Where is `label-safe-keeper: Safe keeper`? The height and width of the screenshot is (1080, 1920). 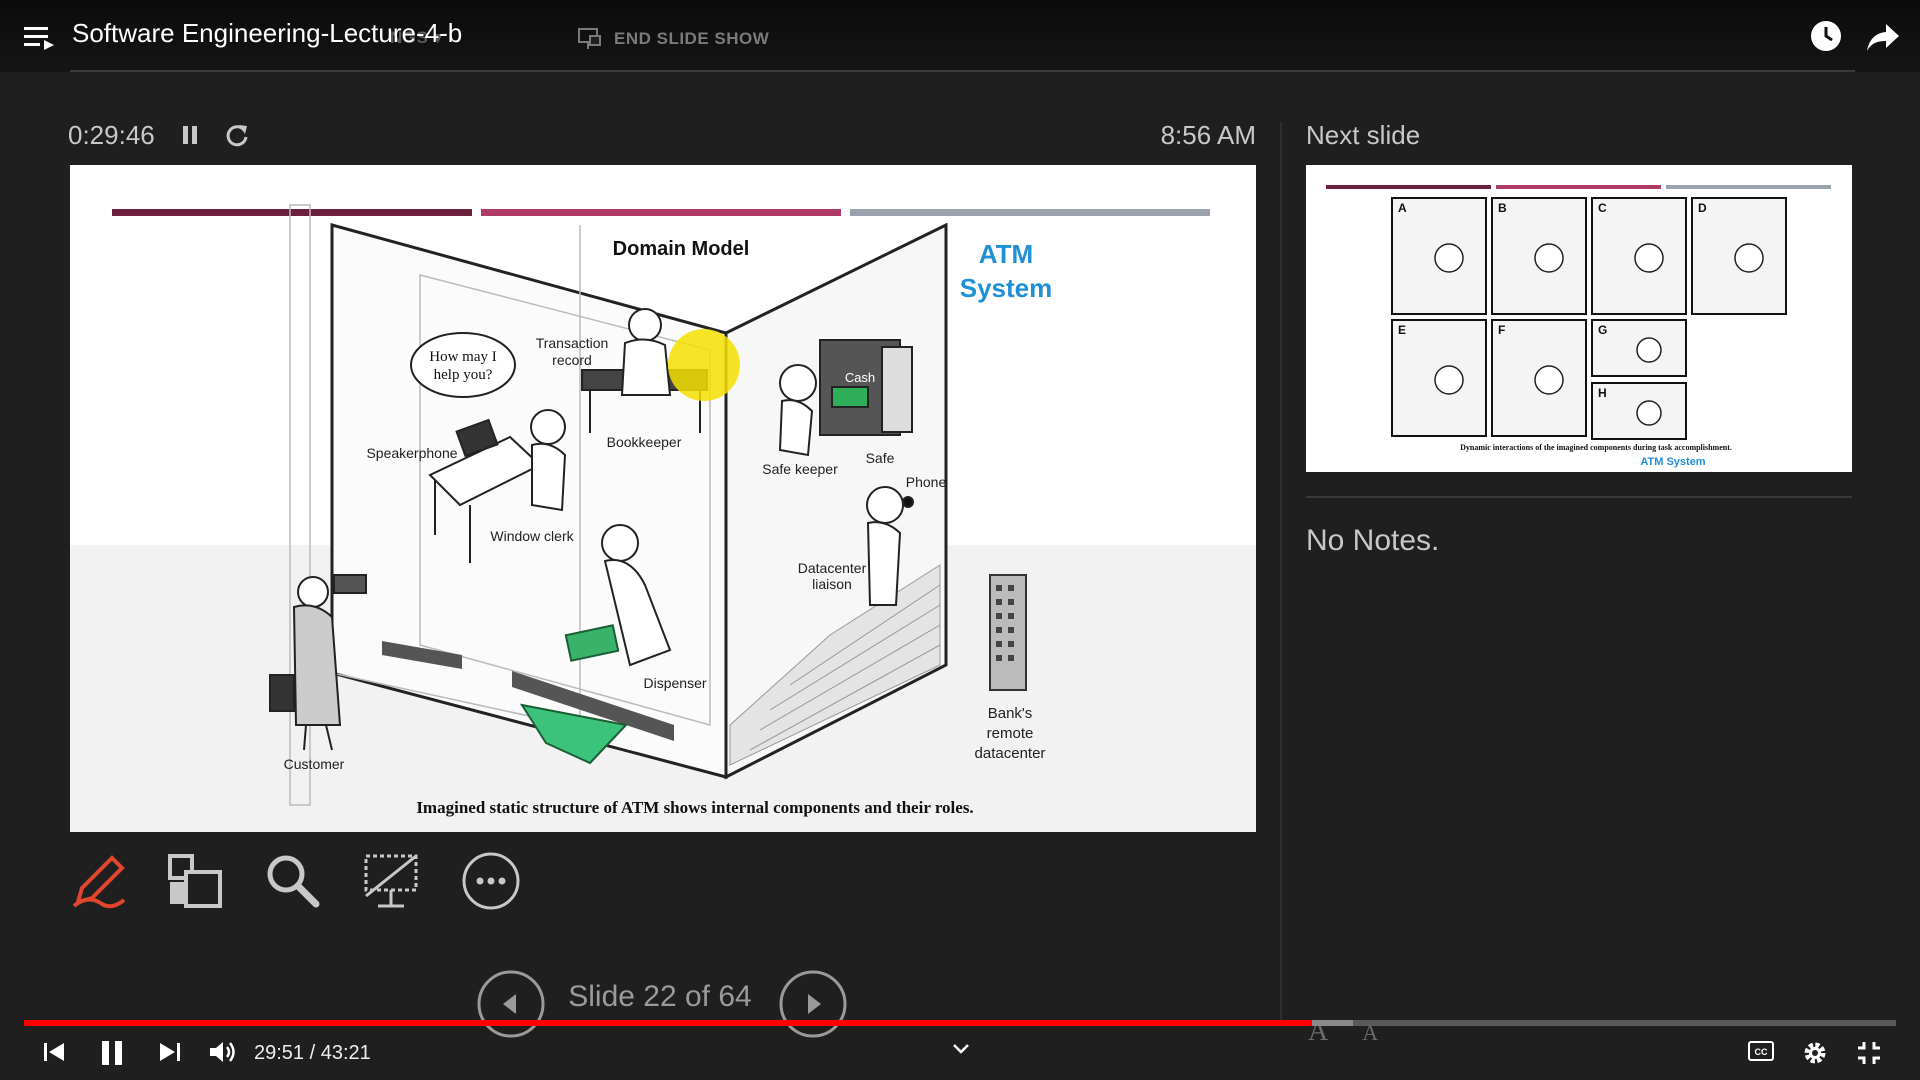
label-safe-keeper: Safe keeper is located at coordinates (800, 469).